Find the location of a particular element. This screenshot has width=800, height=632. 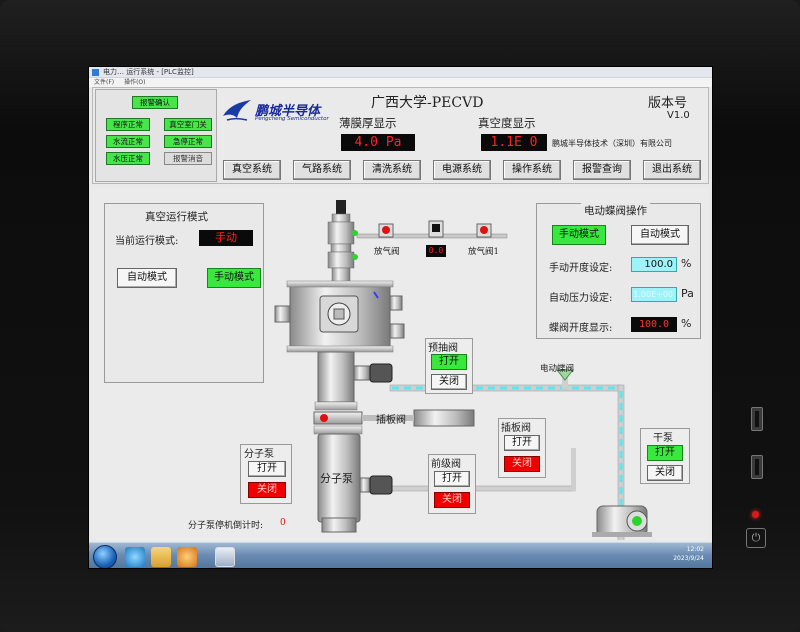

power-led is located at coordinates (755, 514).